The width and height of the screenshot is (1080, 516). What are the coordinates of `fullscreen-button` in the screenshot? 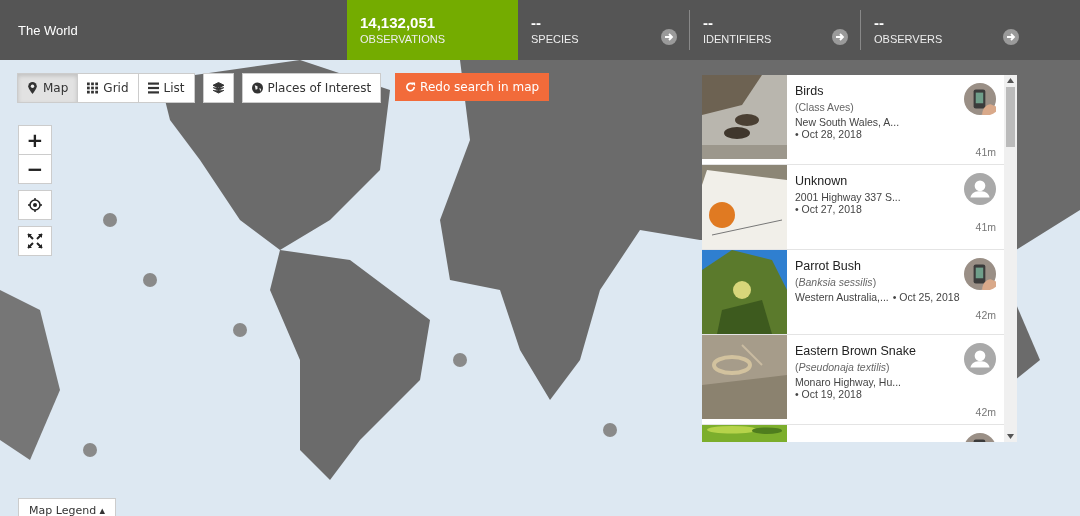 It's located at (35, 241).